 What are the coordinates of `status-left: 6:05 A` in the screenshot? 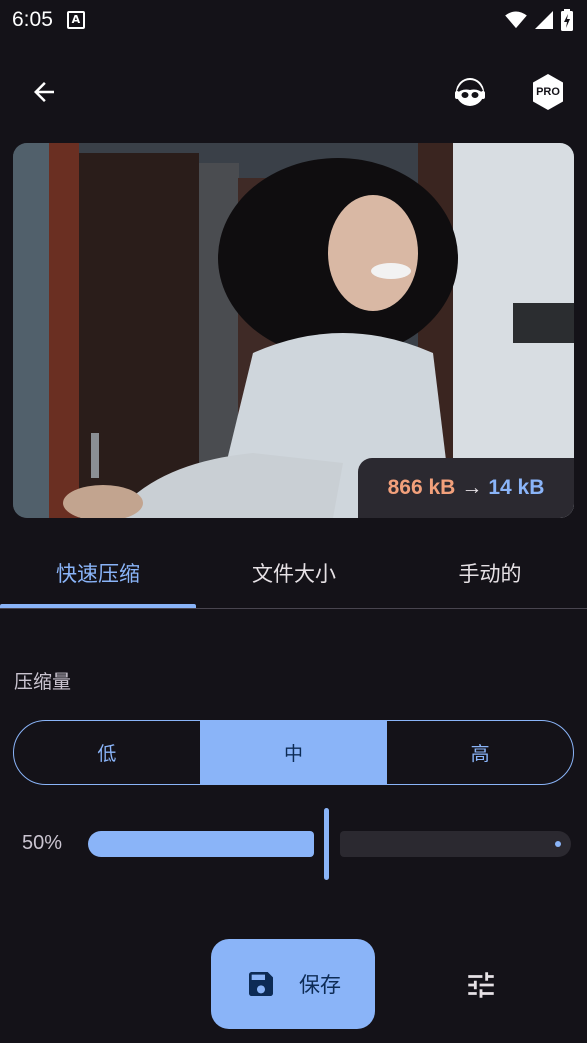 It's located at (48, 20).